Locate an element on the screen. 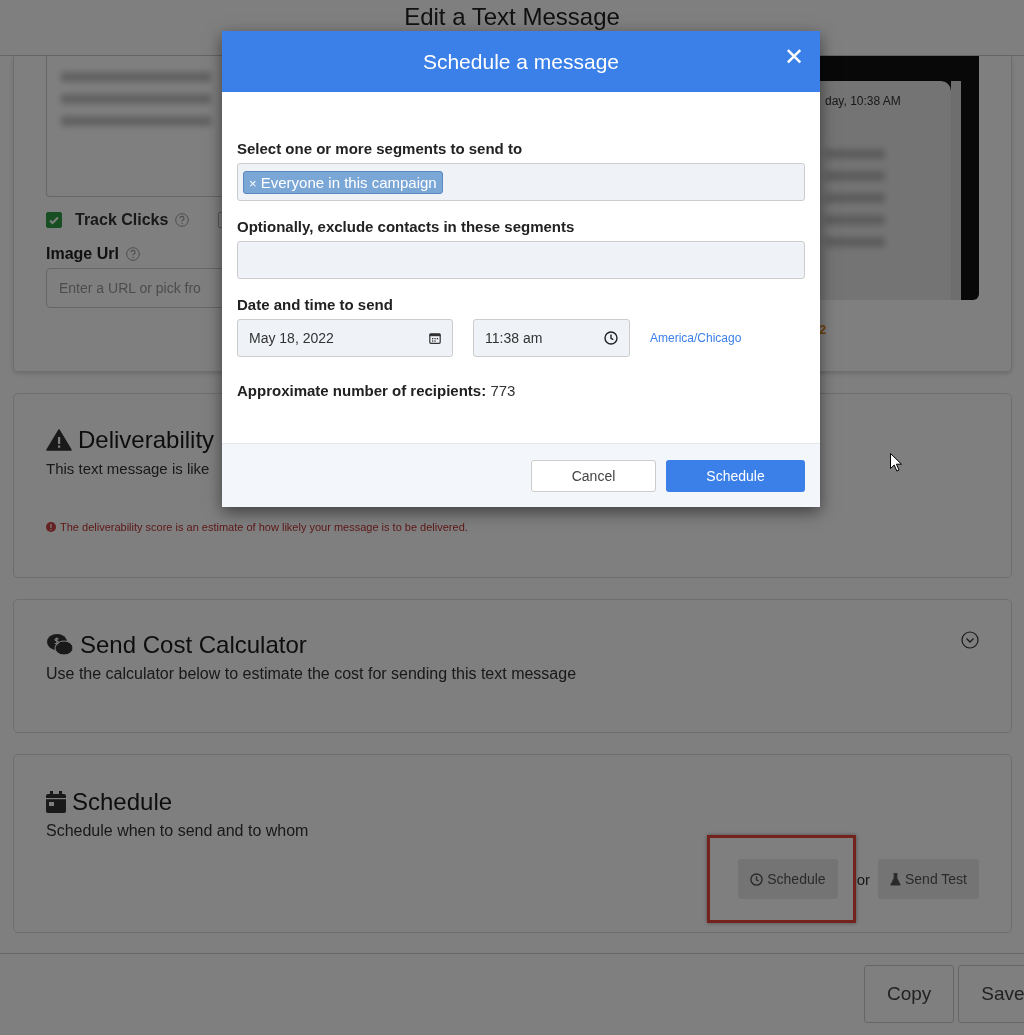  chevron-icon is located at coordinates (970, 640).